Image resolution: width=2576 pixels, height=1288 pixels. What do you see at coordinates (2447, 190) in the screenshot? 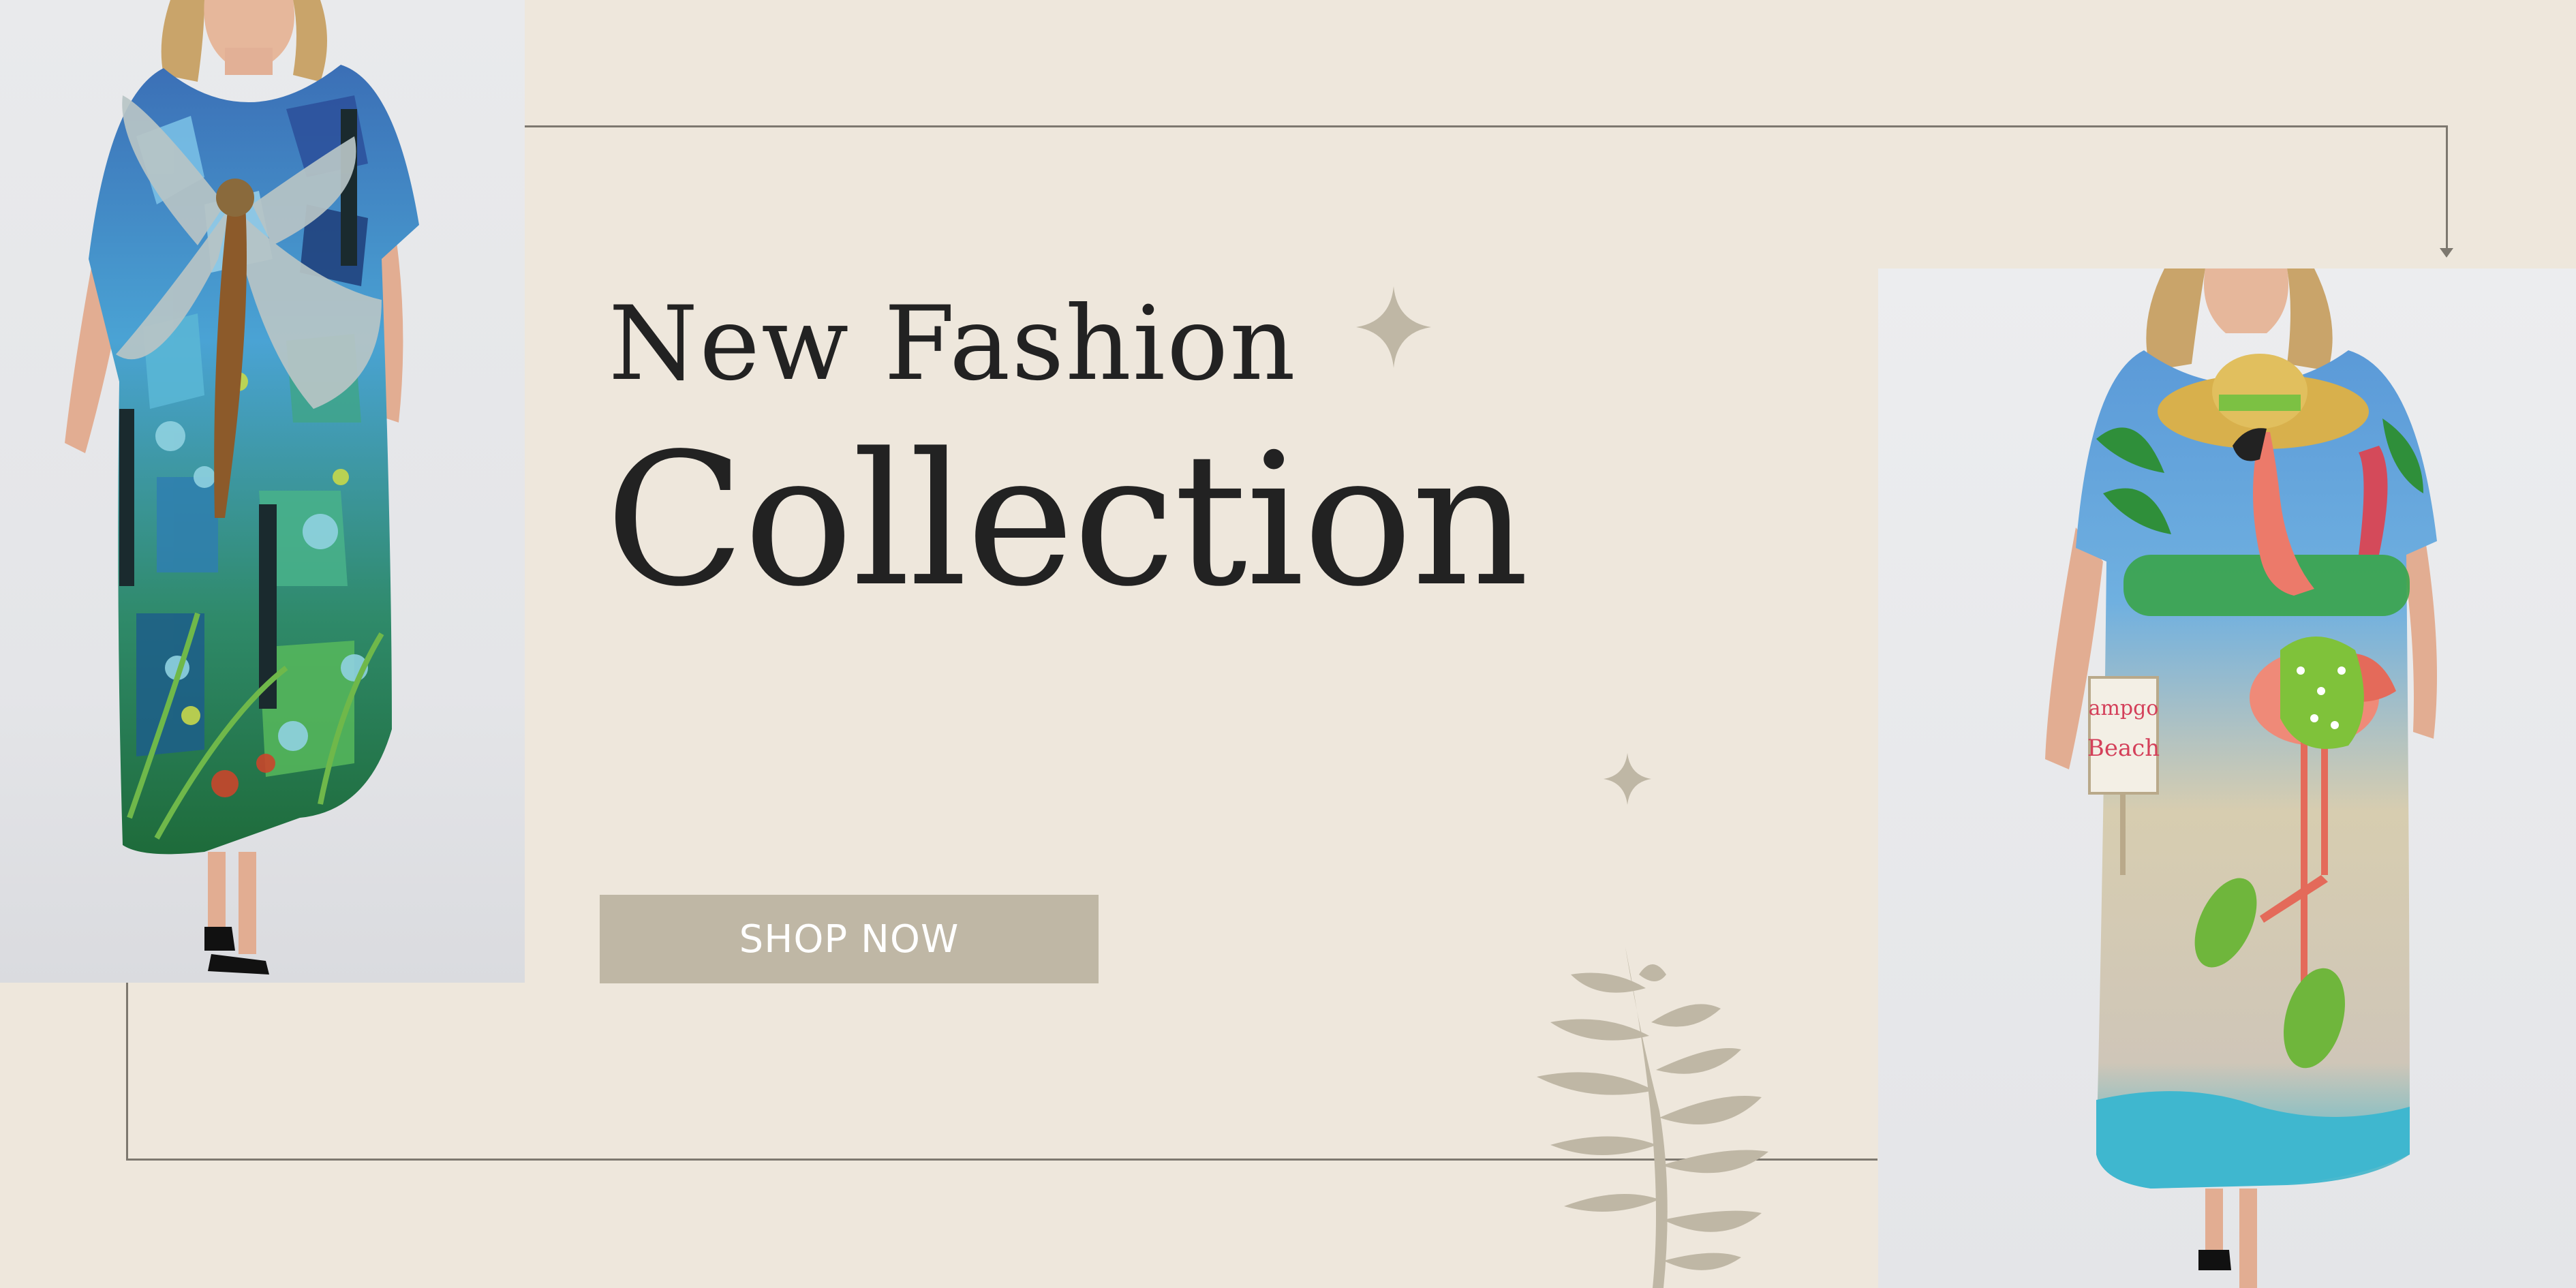
I see `frame-line-right` at bounding box center [2447, 190].